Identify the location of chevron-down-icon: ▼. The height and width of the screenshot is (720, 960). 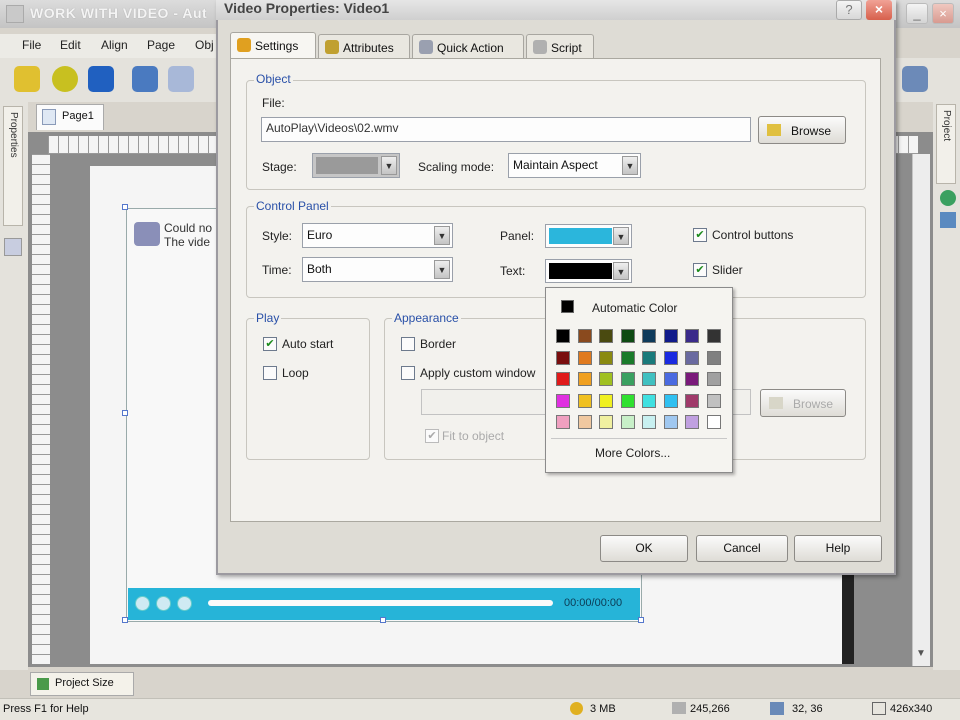
(621, 236).